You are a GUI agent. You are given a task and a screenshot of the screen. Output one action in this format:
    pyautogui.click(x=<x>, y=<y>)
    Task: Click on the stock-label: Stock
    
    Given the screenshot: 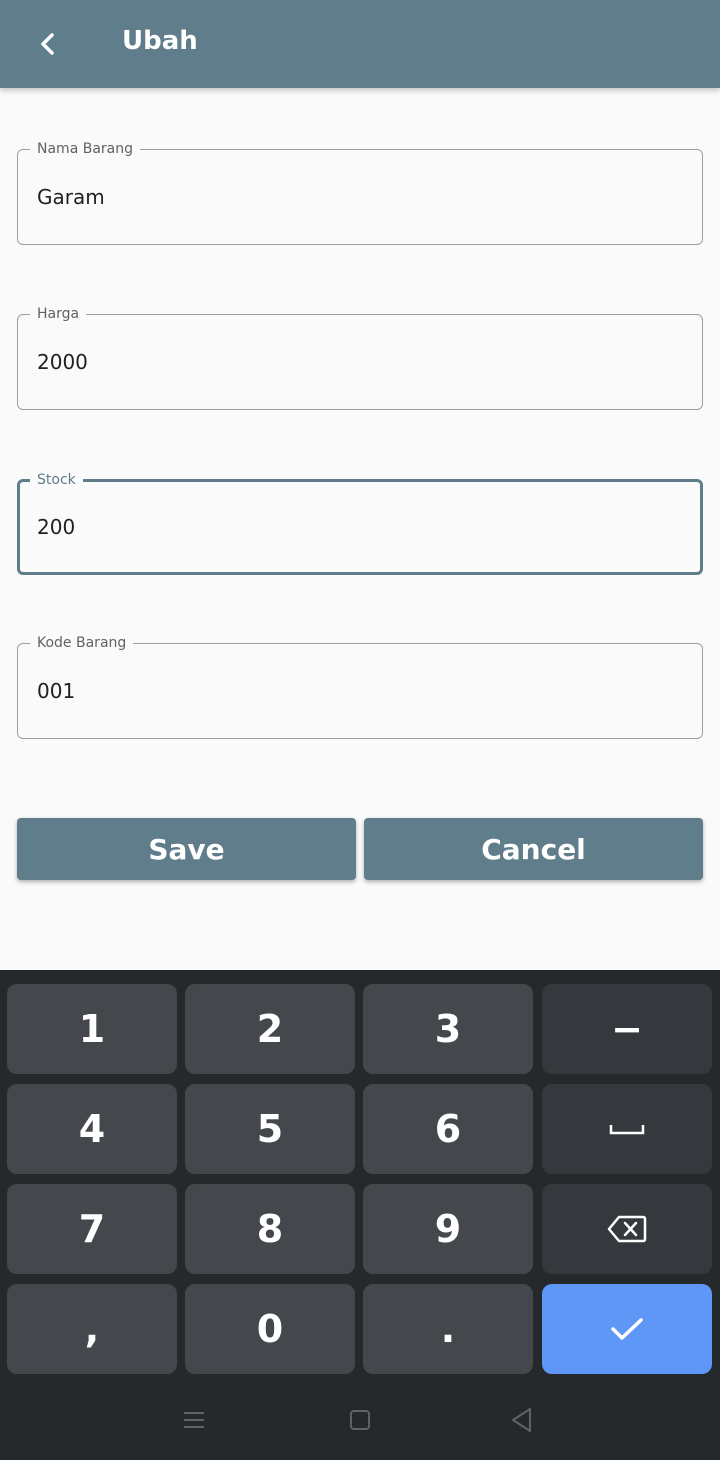 What is the action you would take?
    pyautogui.click(x=56, y=480)
    